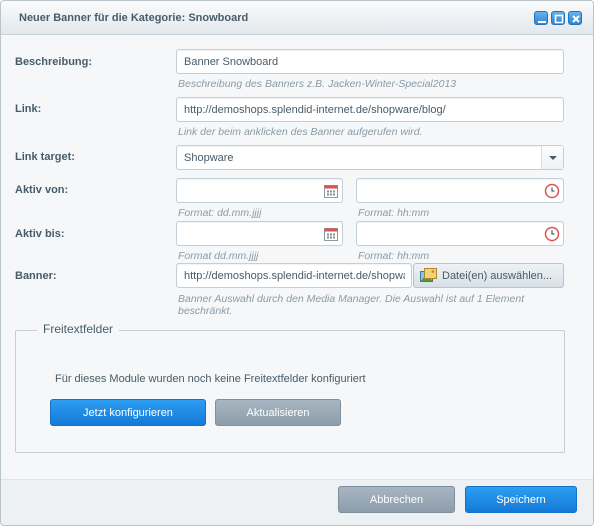 This screenshot has width=594, height=526. Describe the element at coordinates (558, 18) in the screenshot. I see `maximize-icon` at that location.